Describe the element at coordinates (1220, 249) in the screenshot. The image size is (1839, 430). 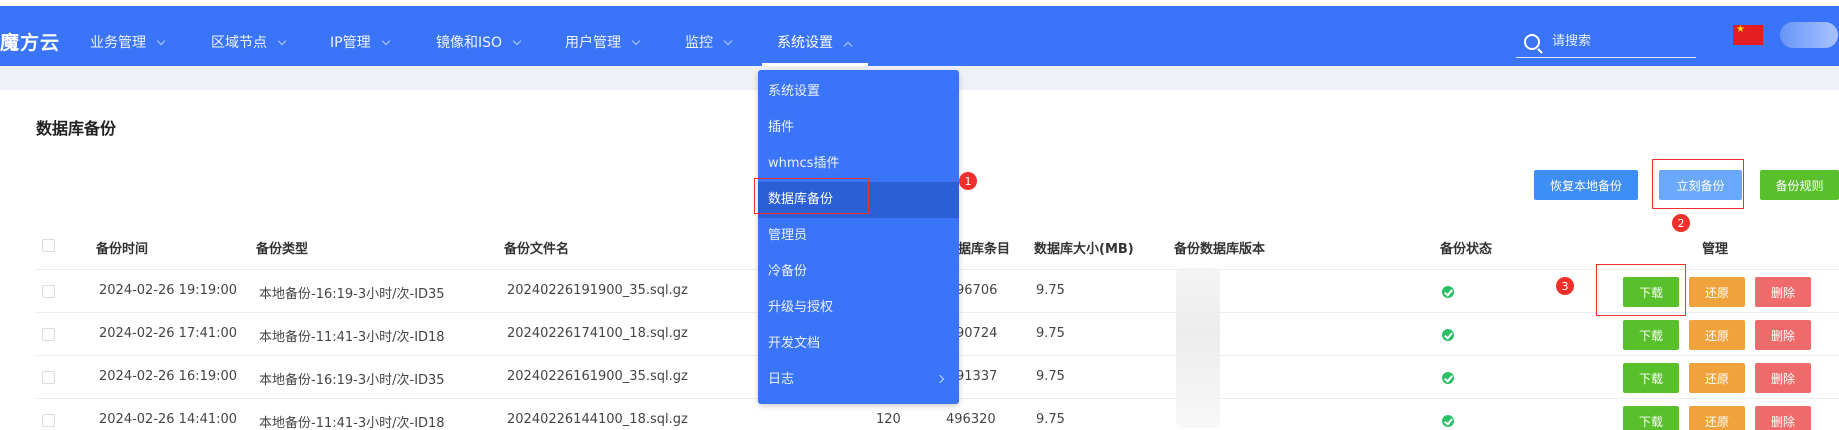
I see `column-header-version: 备份数据库版本` at that location.